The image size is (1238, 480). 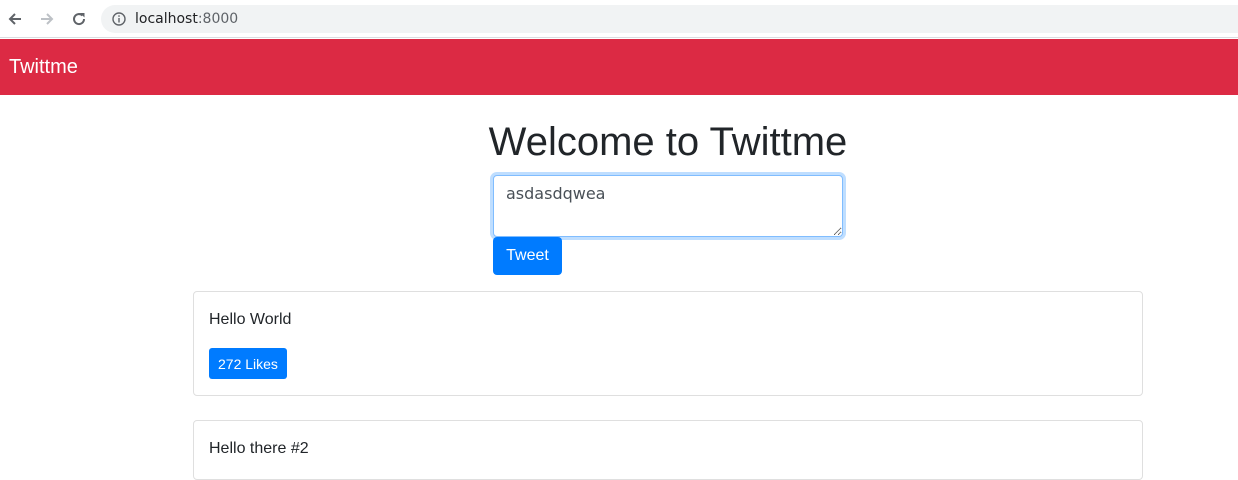 What do you see at coordinates (250, 319) in the screenshot?
I see `tweet-content: Hello World` at bounding box center [250, 319].